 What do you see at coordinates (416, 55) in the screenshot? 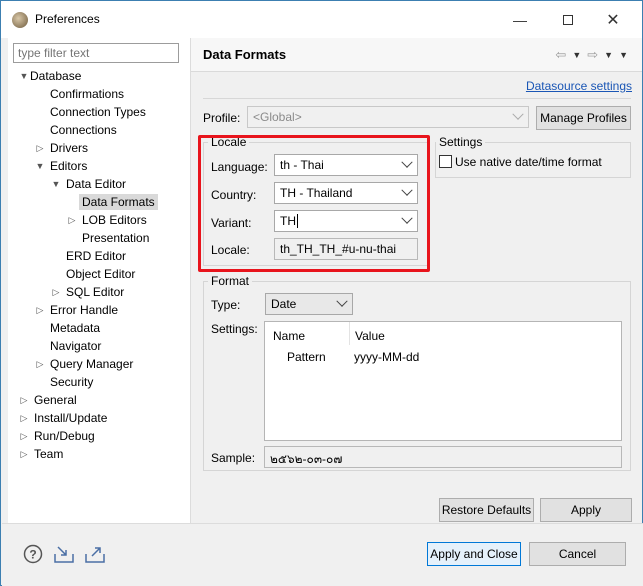
I see `page-header: Data Formats ⇦ ▼ ⇨ ▼ ▼` at bounding box center [416, 55].